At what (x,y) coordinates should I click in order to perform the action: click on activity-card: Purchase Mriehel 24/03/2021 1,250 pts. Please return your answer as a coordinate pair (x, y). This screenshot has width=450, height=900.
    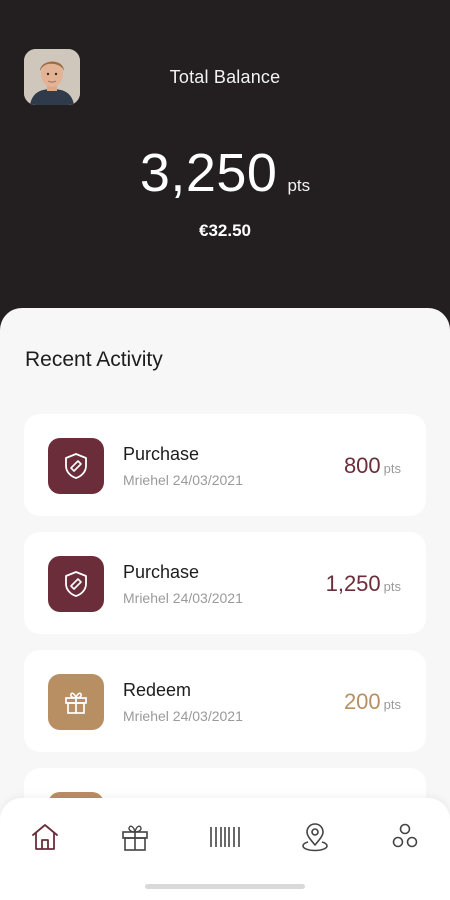
    Looking at the image, I should click on (225, 583).